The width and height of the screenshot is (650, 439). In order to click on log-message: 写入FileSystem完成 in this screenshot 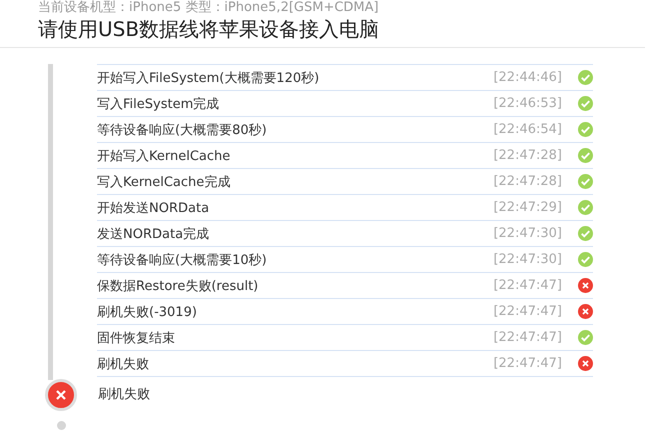, I will do `click(158, 104)`.